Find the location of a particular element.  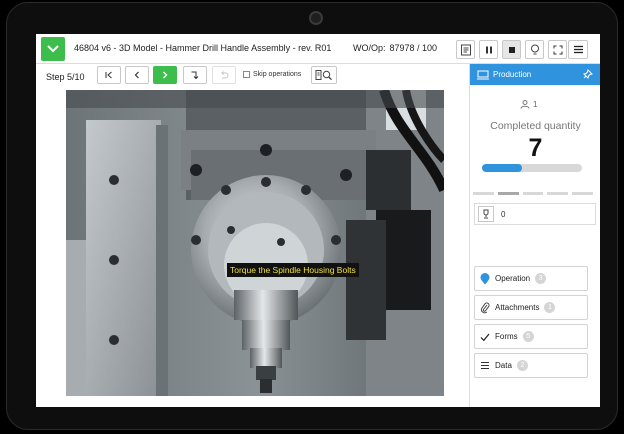

trophy-button is located at coordinates (486, 214).